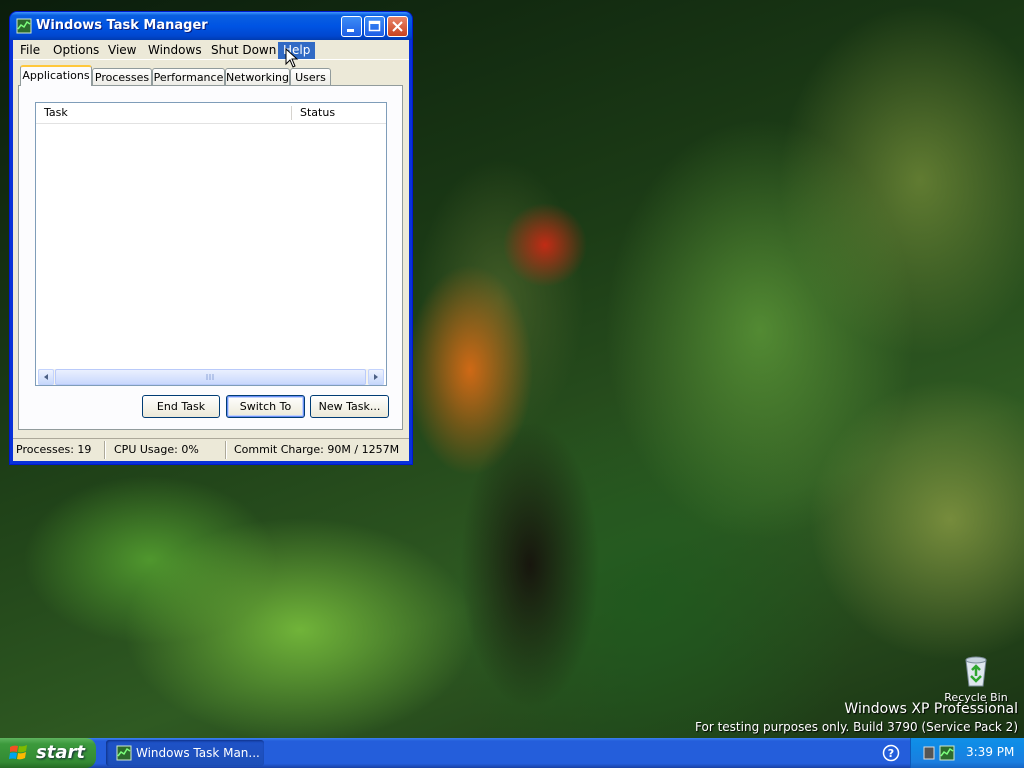  Describe the element at coordinates (243, 50) in the screenshot. I see `menu-shut-down: Shut Down` at that location.